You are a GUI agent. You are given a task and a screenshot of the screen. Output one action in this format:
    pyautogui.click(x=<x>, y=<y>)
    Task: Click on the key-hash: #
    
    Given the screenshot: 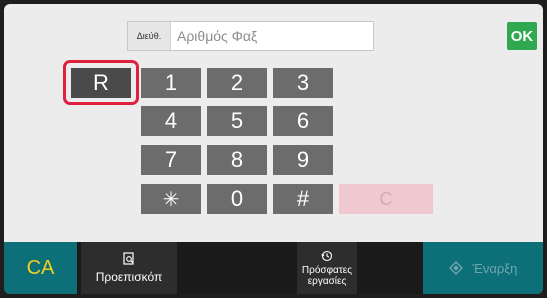 What is the action you would take?
    pyautogui.click(x=303, y=199)
    